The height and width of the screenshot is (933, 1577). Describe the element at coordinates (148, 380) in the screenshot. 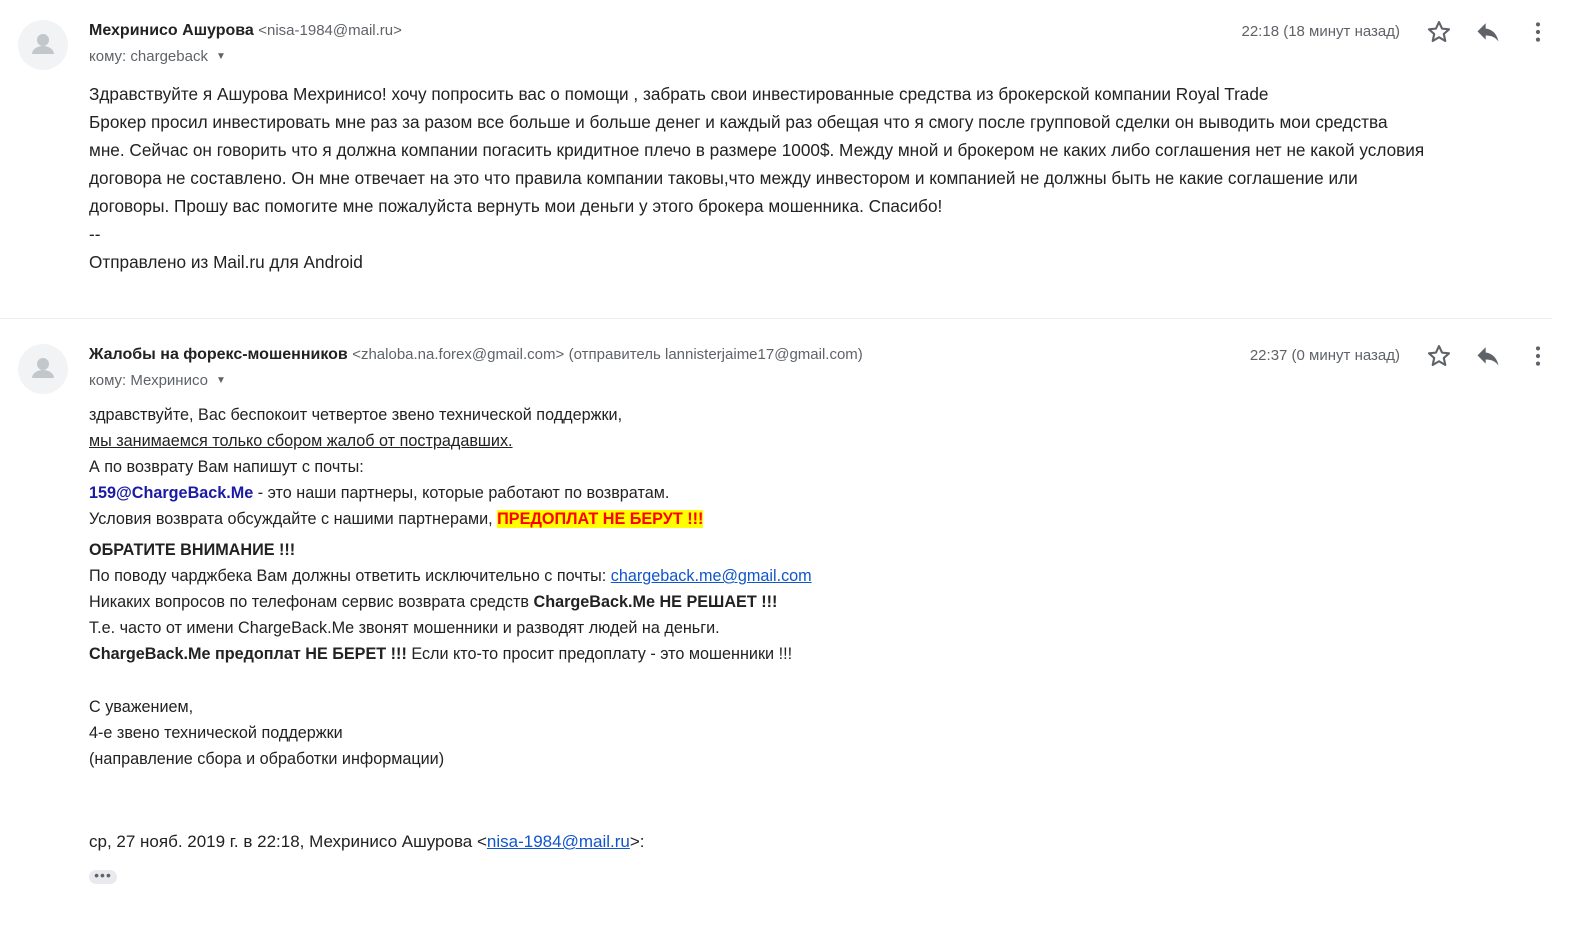

I see `recipient-label: кому: Мехринисо` at that location.